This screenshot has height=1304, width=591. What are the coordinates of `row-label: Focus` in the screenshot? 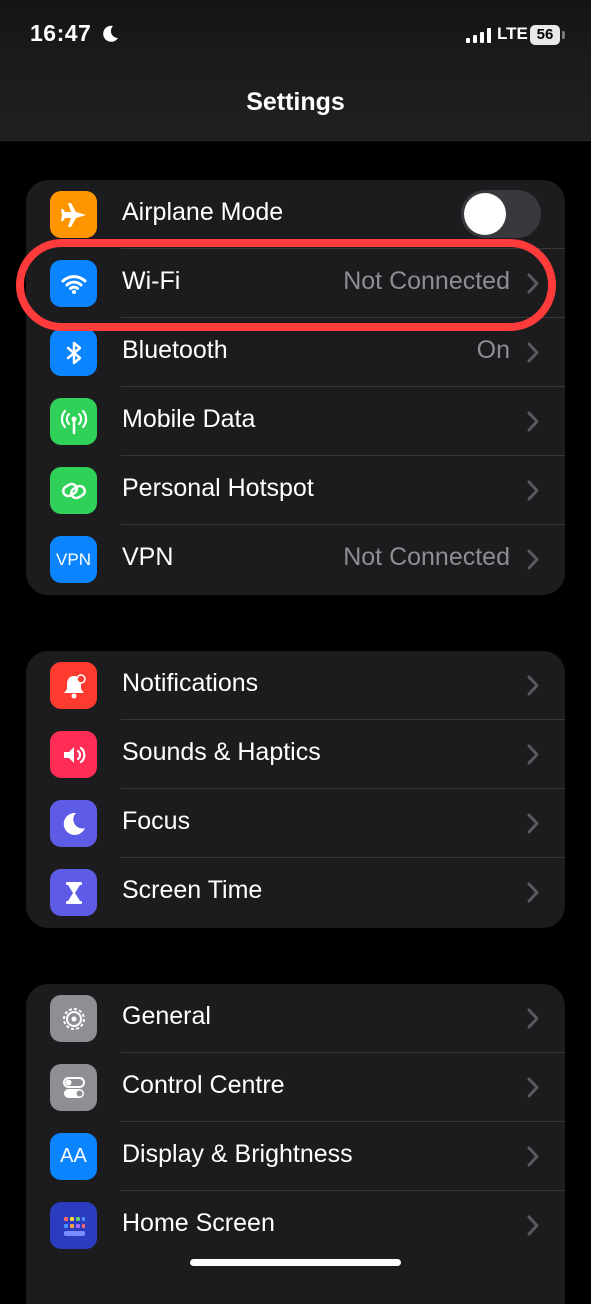 It's located at (156, 821).